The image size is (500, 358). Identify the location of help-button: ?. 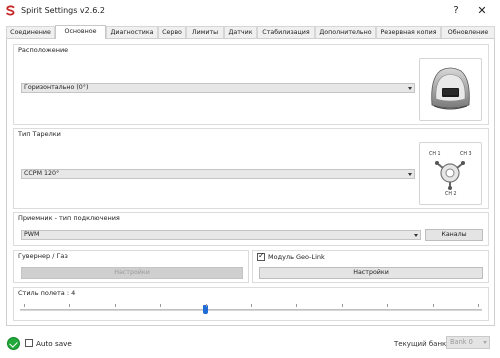
(456, 10).